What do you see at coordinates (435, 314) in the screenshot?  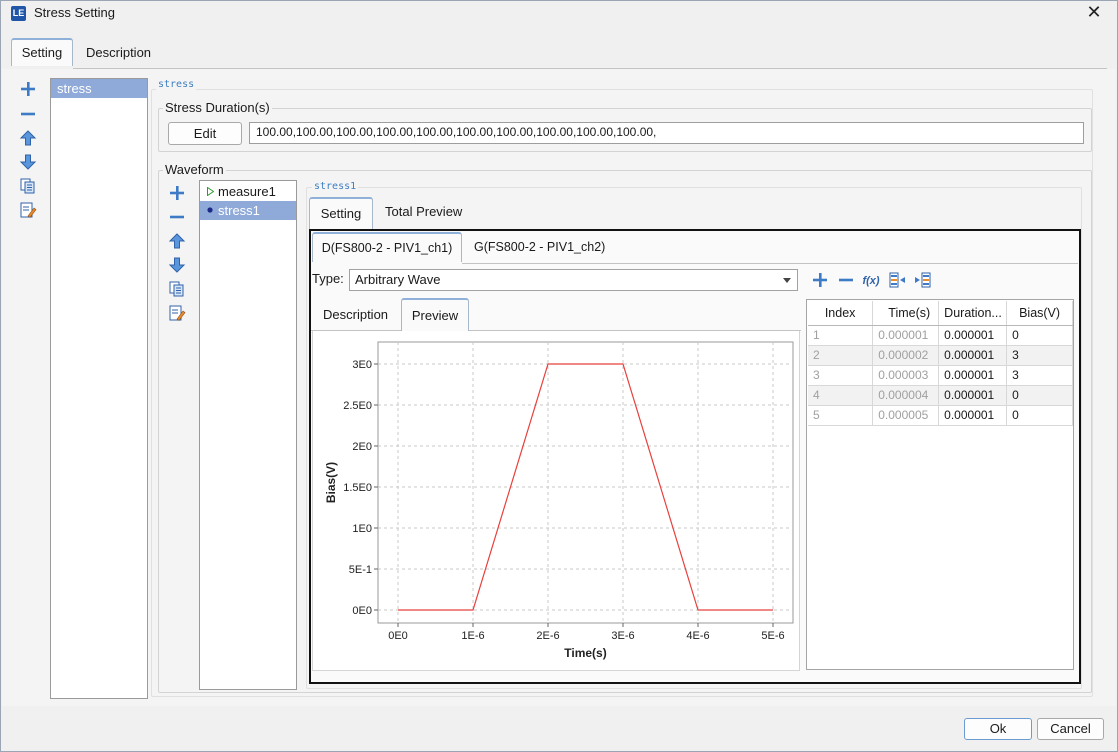 I see `tab-wave-preview: Preview` at bounding box center [435, 314].